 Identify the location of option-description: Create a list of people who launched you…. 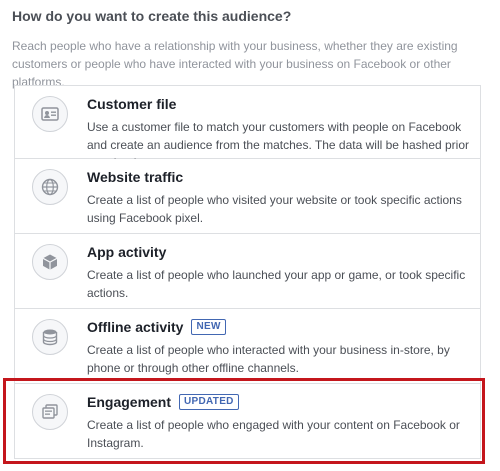
(276, 284).